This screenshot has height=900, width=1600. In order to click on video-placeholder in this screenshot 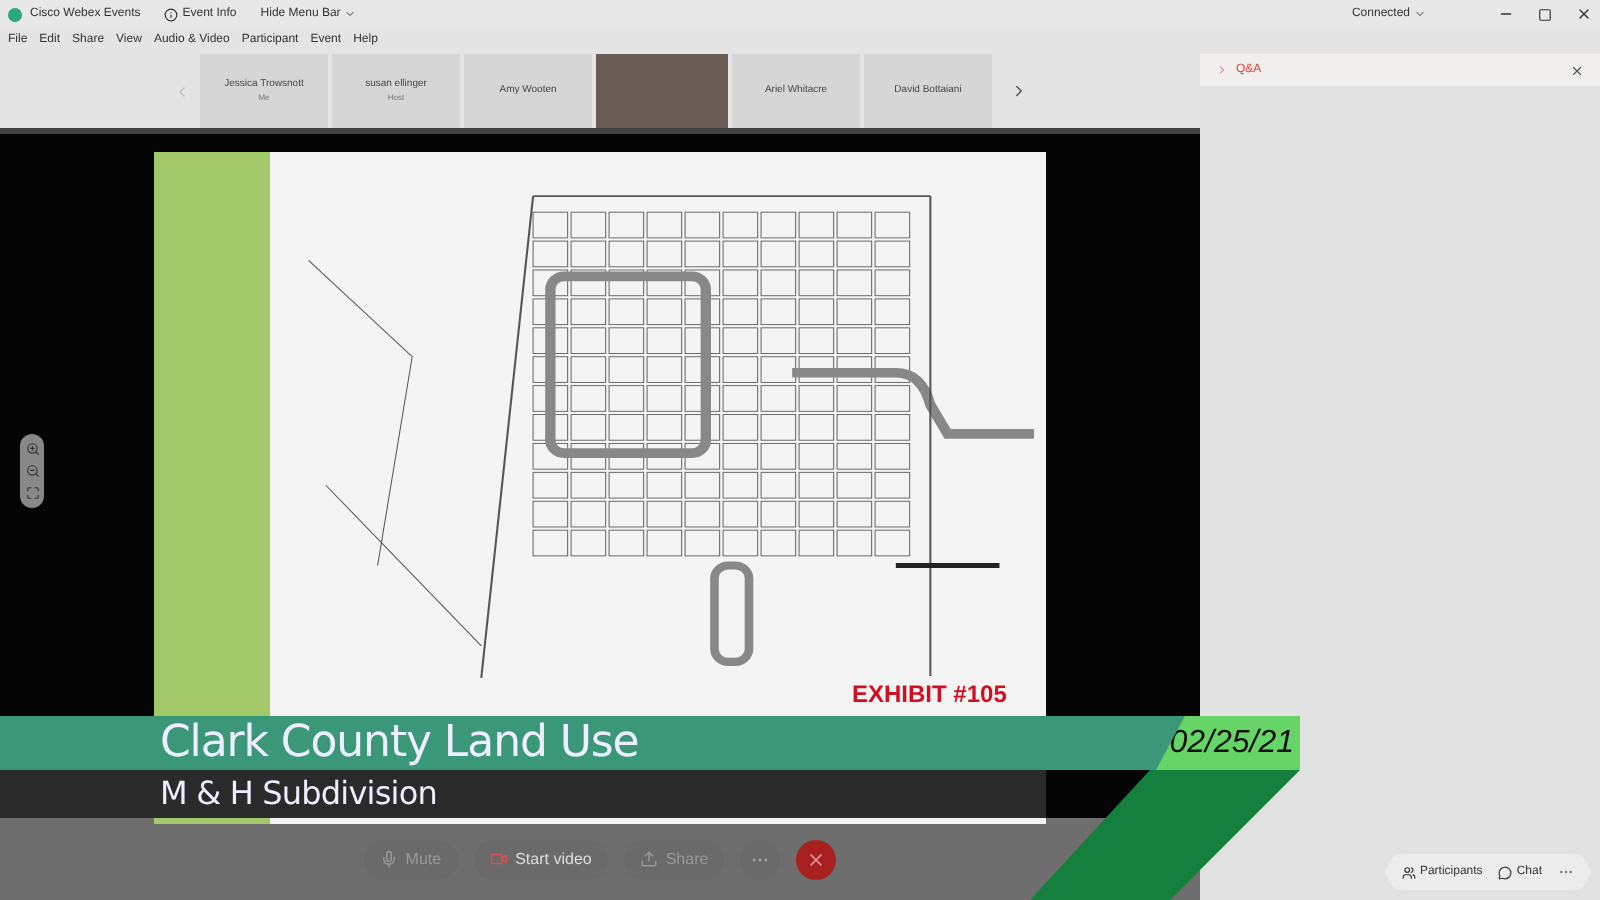, I will do `click(662, 91)`.